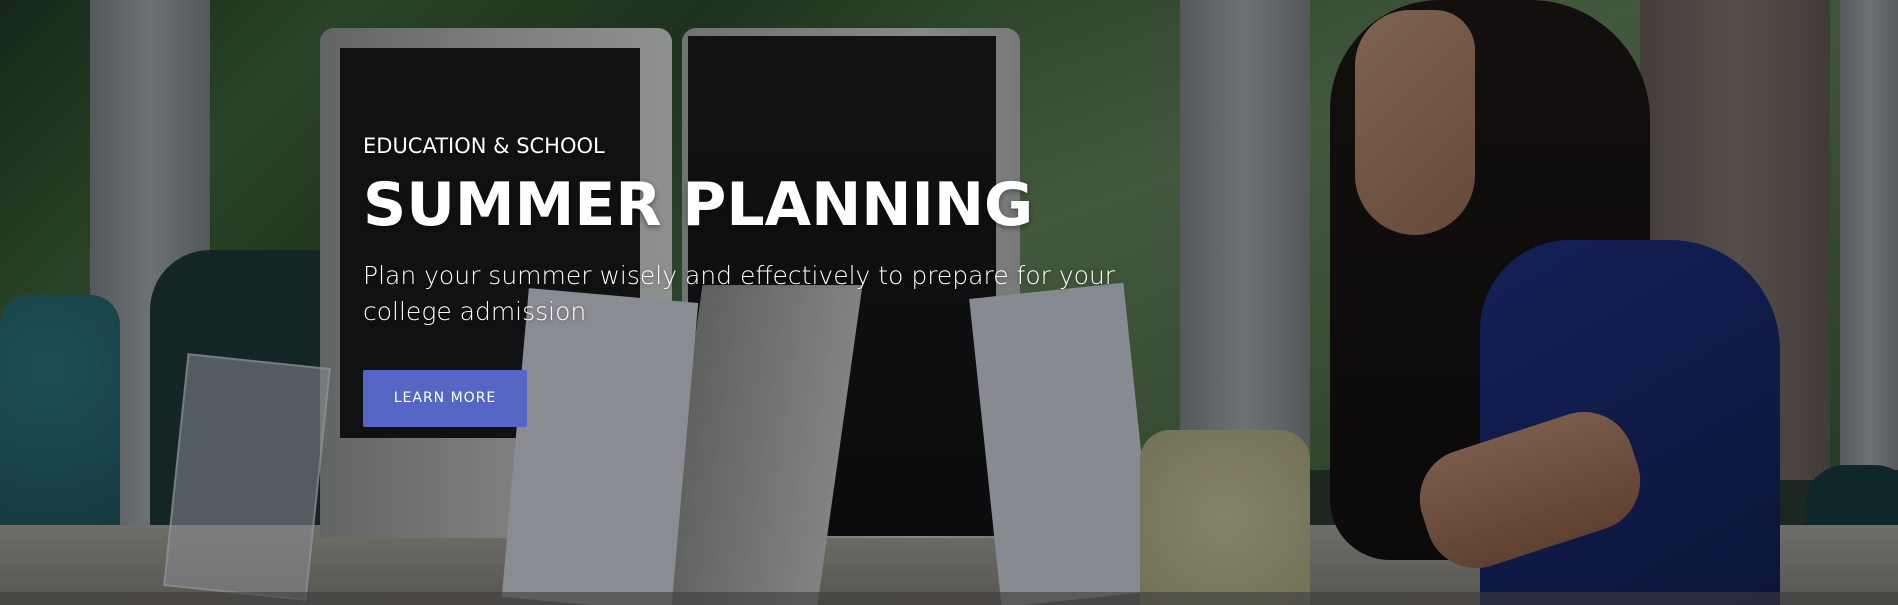  Describe the element at coordinates (484, 146) in the screenshot. I see `hero-eyebrow: EDUCATION & SCHOOL` at that location.